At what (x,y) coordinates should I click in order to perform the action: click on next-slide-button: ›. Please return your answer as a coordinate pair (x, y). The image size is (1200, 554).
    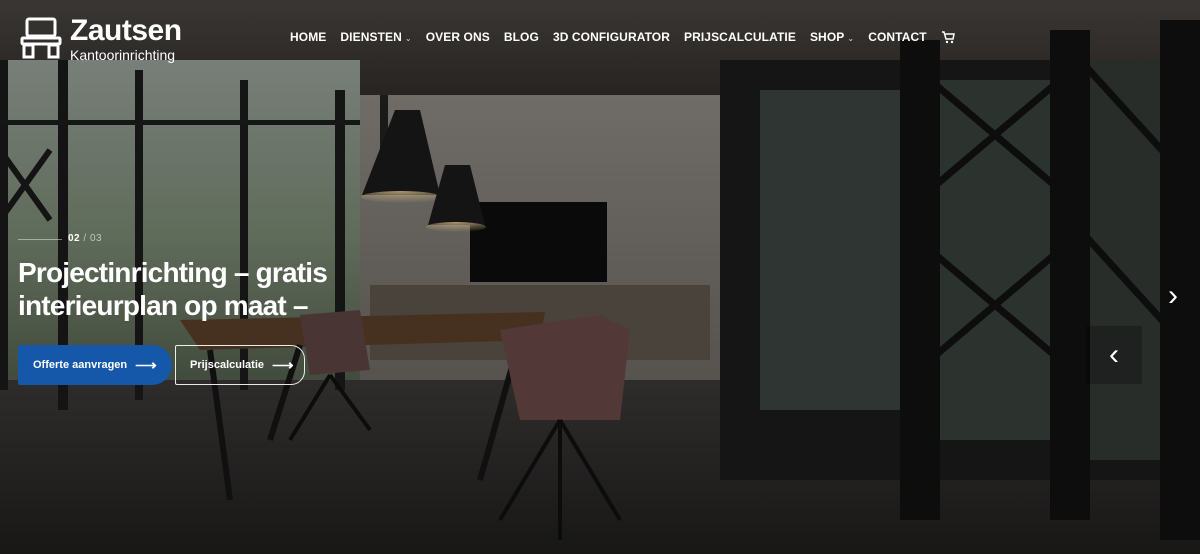
    Looking at the image, I should click on (1173, 296).